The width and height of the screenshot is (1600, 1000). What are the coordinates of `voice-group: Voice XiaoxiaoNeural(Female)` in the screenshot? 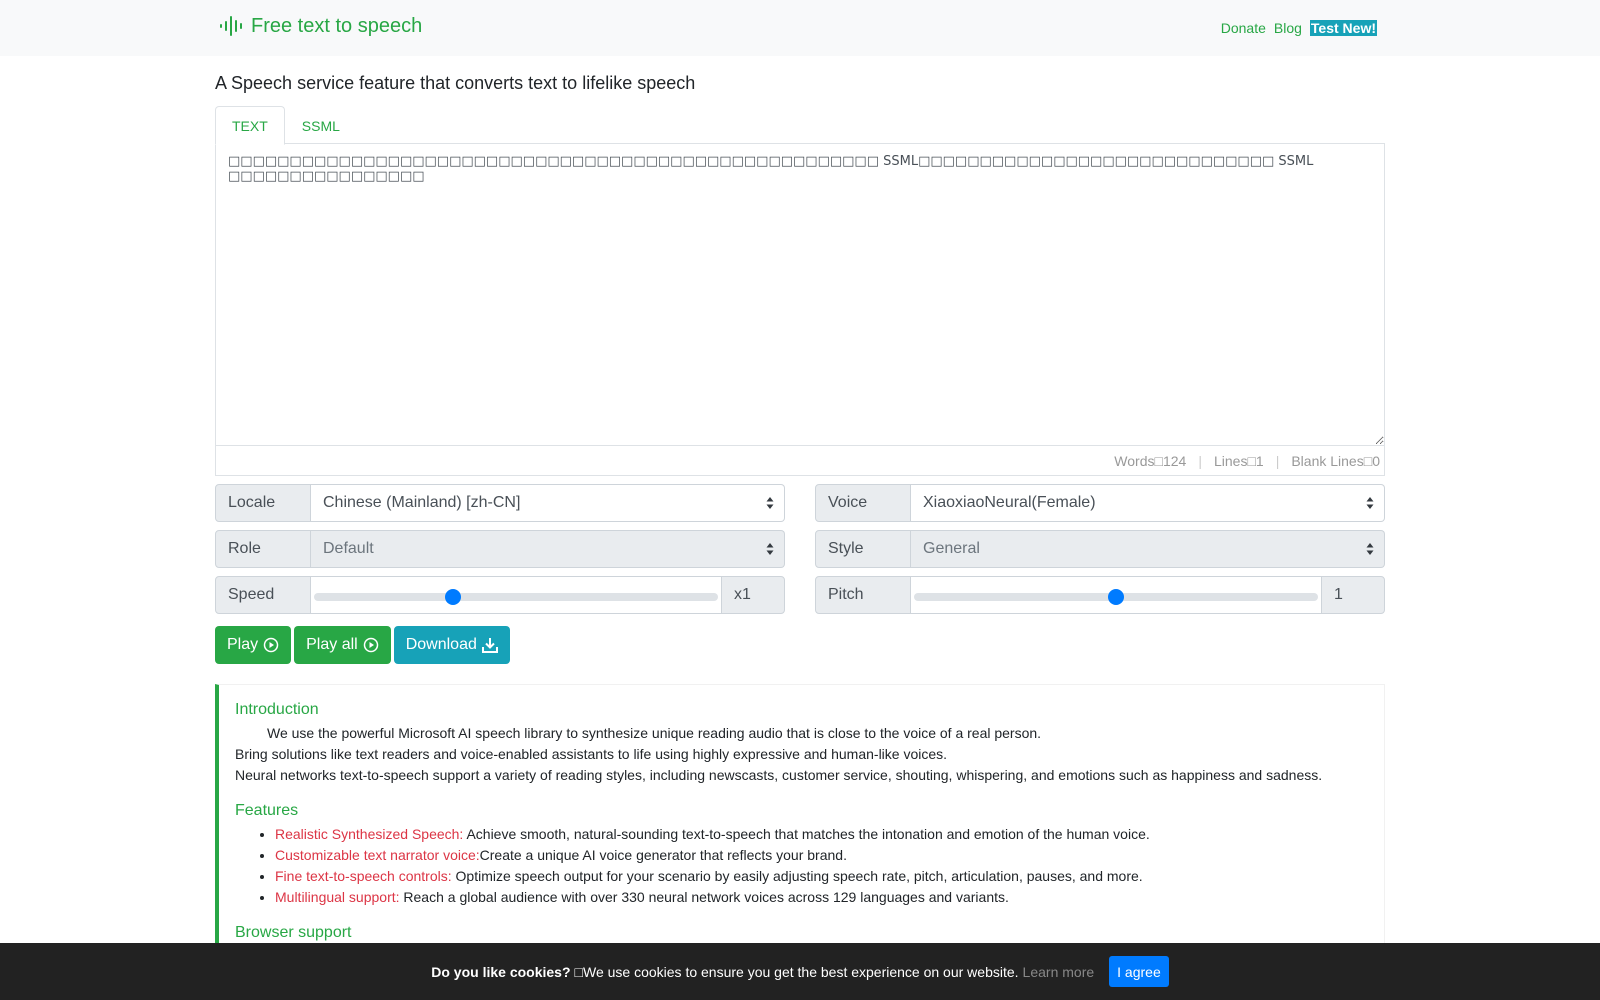 It's located at (1100, 503).